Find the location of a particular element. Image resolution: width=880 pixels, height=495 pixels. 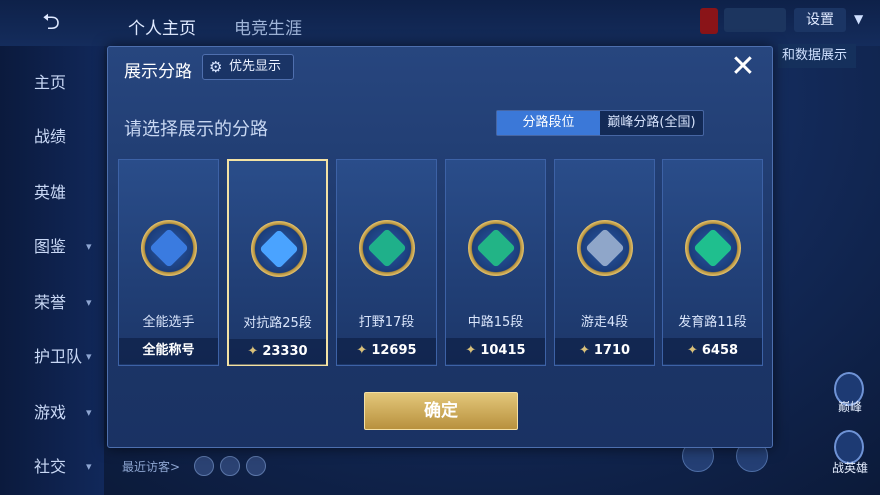

sidebar-item-label: 主页 is located at coordinates (50, 82).